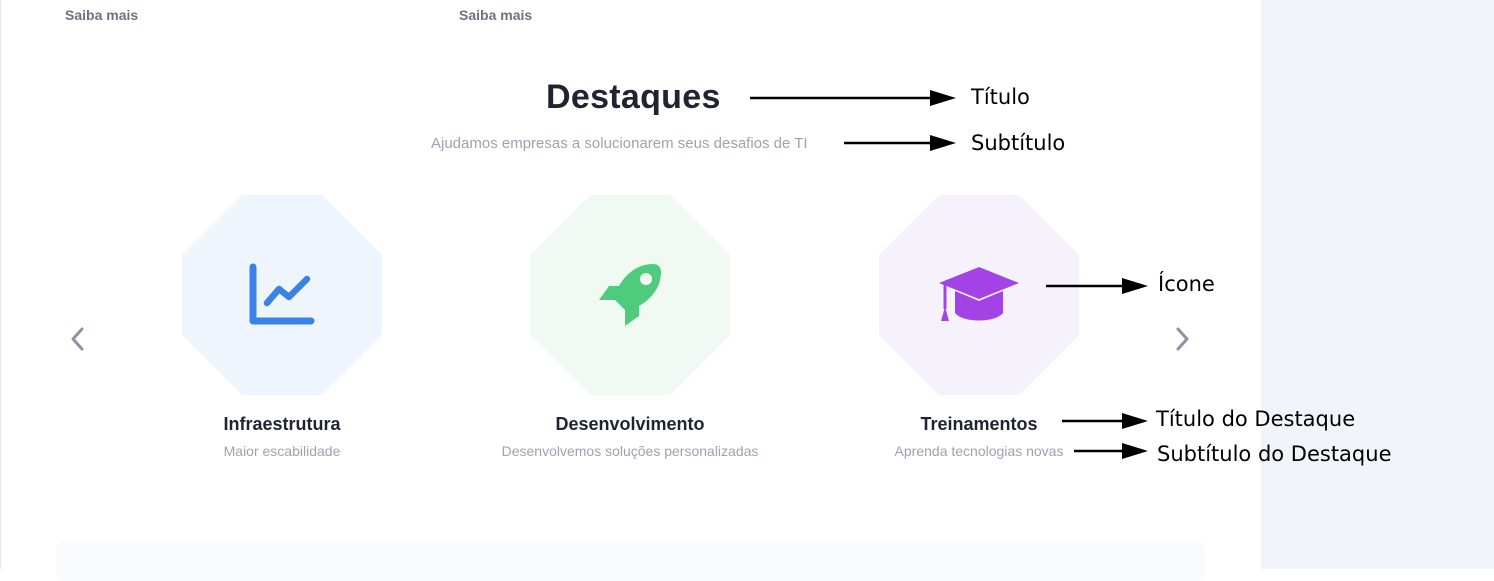 The width and height of the screenshot is (1494, 581). I want to click on graduation-cap-icon, so click(979, 294).